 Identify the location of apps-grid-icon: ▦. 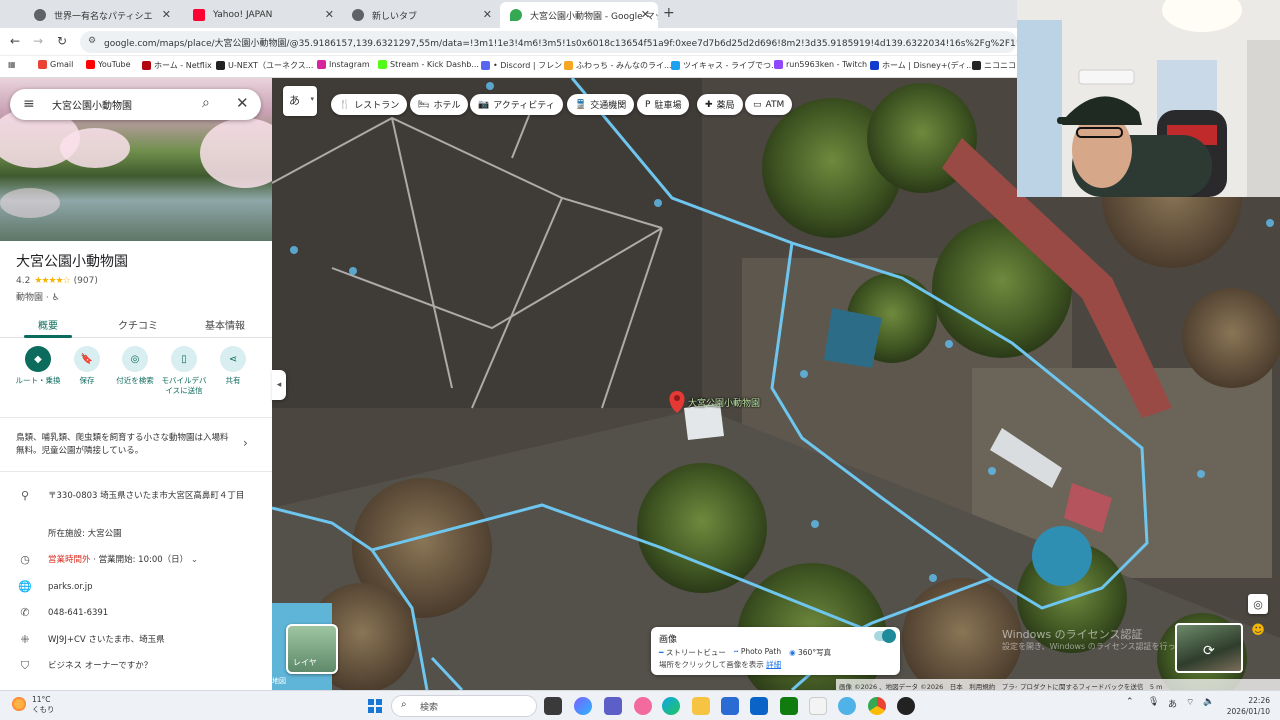
(12, 64).